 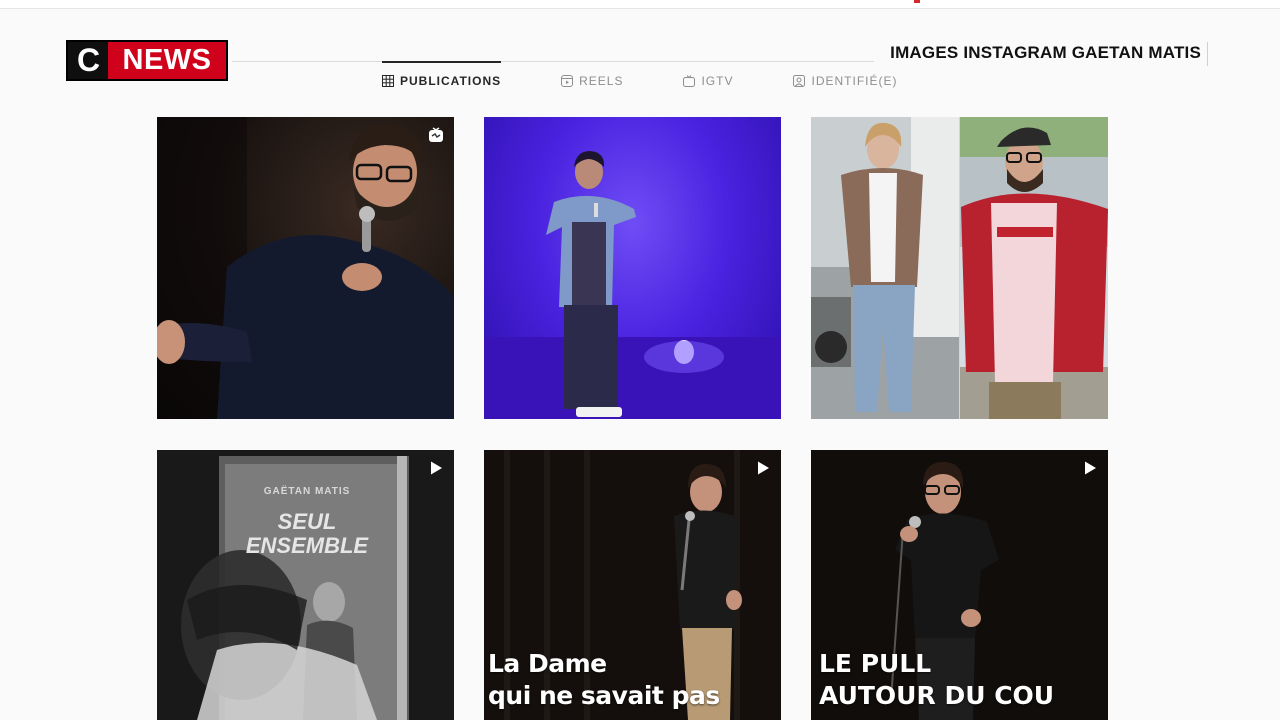 I want to click on tab-igtv: IGTV, so click(x=708, y=81).